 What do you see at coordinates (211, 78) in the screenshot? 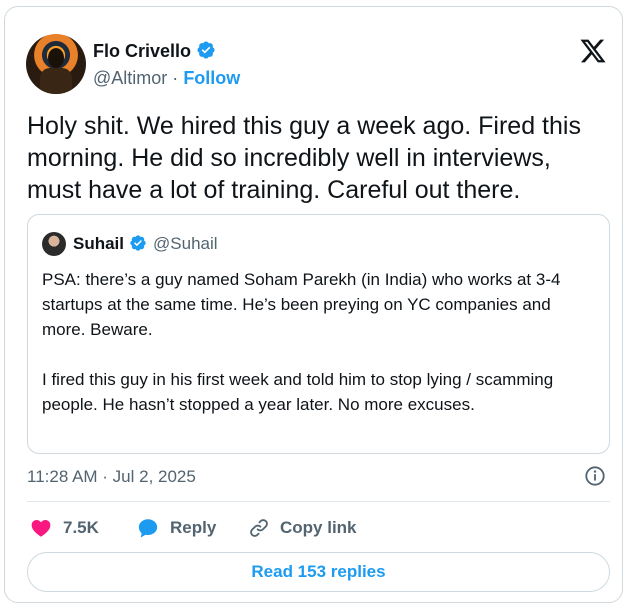
I see `follow-button: Follow` at bounding box center [211, 78].